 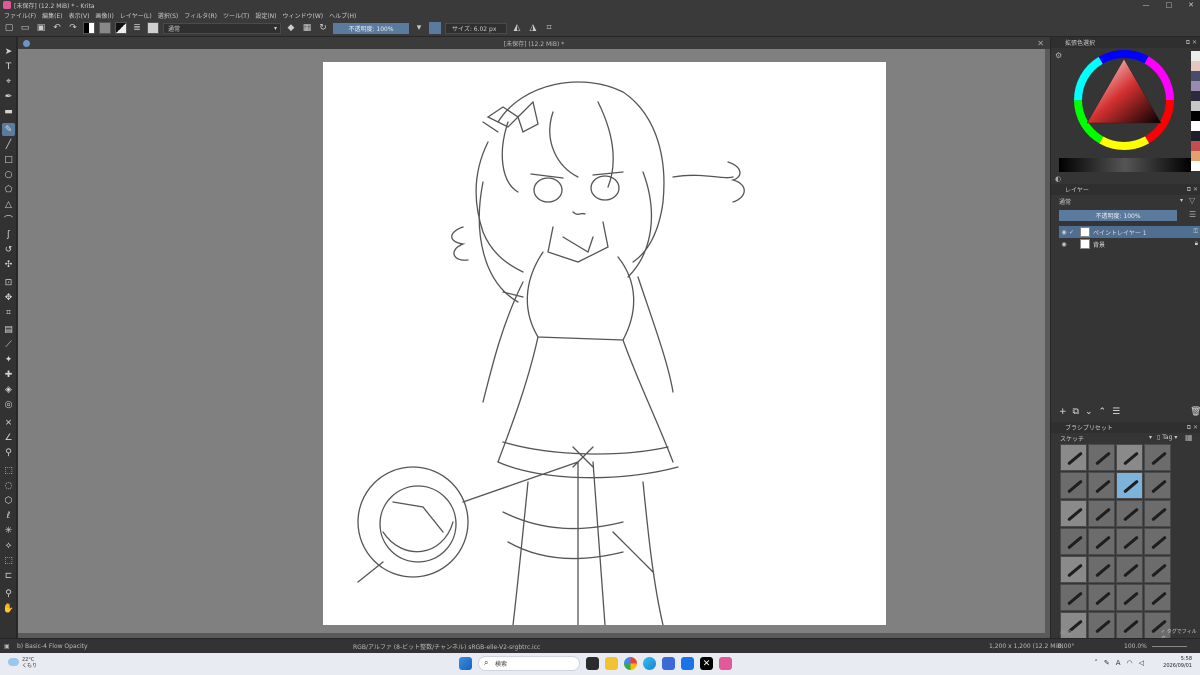 What do you see at coordinates (1125, 165) in the screenshot?
I see `value-slider` at bounding box center [1125, 165].